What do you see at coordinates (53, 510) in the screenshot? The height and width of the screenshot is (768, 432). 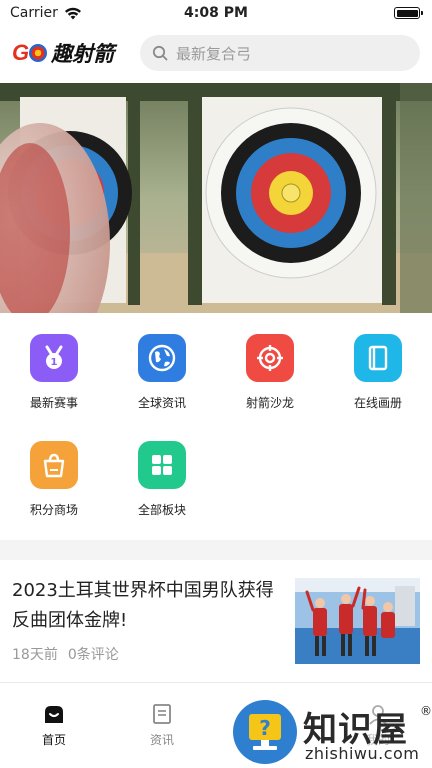 I see `menu-item-label: 积分商场` at bounding box center [53, 510].